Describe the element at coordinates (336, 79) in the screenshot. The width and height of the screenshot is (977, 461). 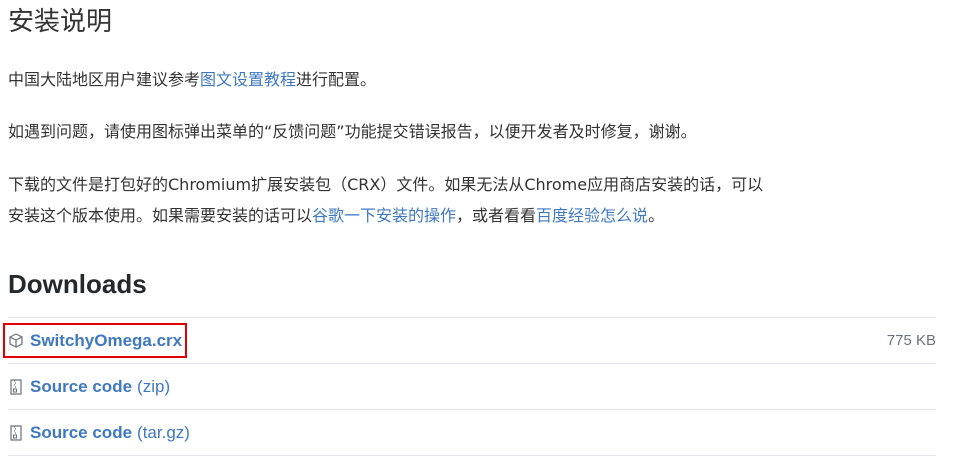
I see `text: 进行配置。` at that location.